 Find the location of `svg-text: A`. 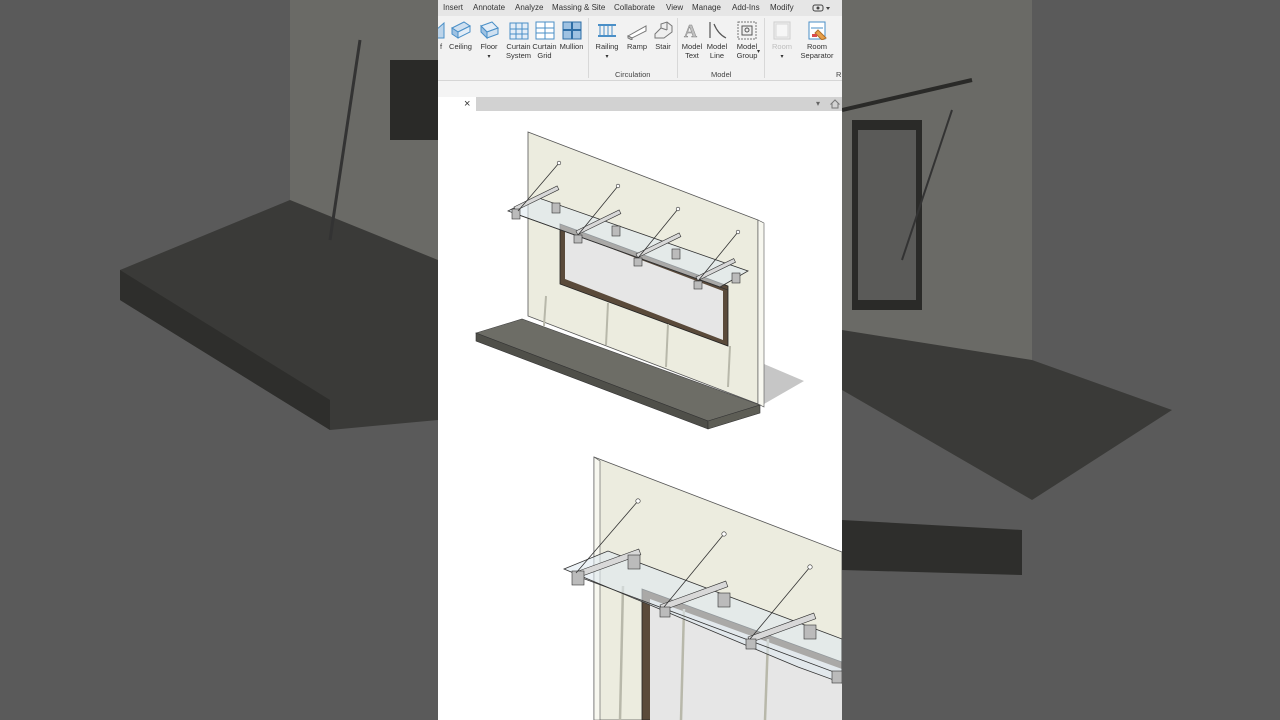

svg-text: A is located at coordinates (690, 30).